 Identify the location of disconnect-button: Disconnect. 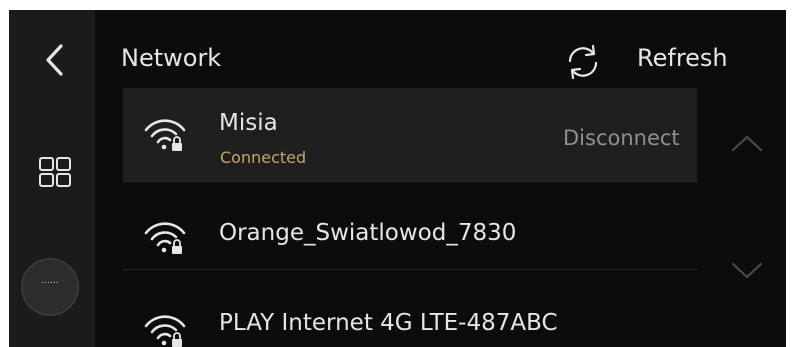
(621, 138).